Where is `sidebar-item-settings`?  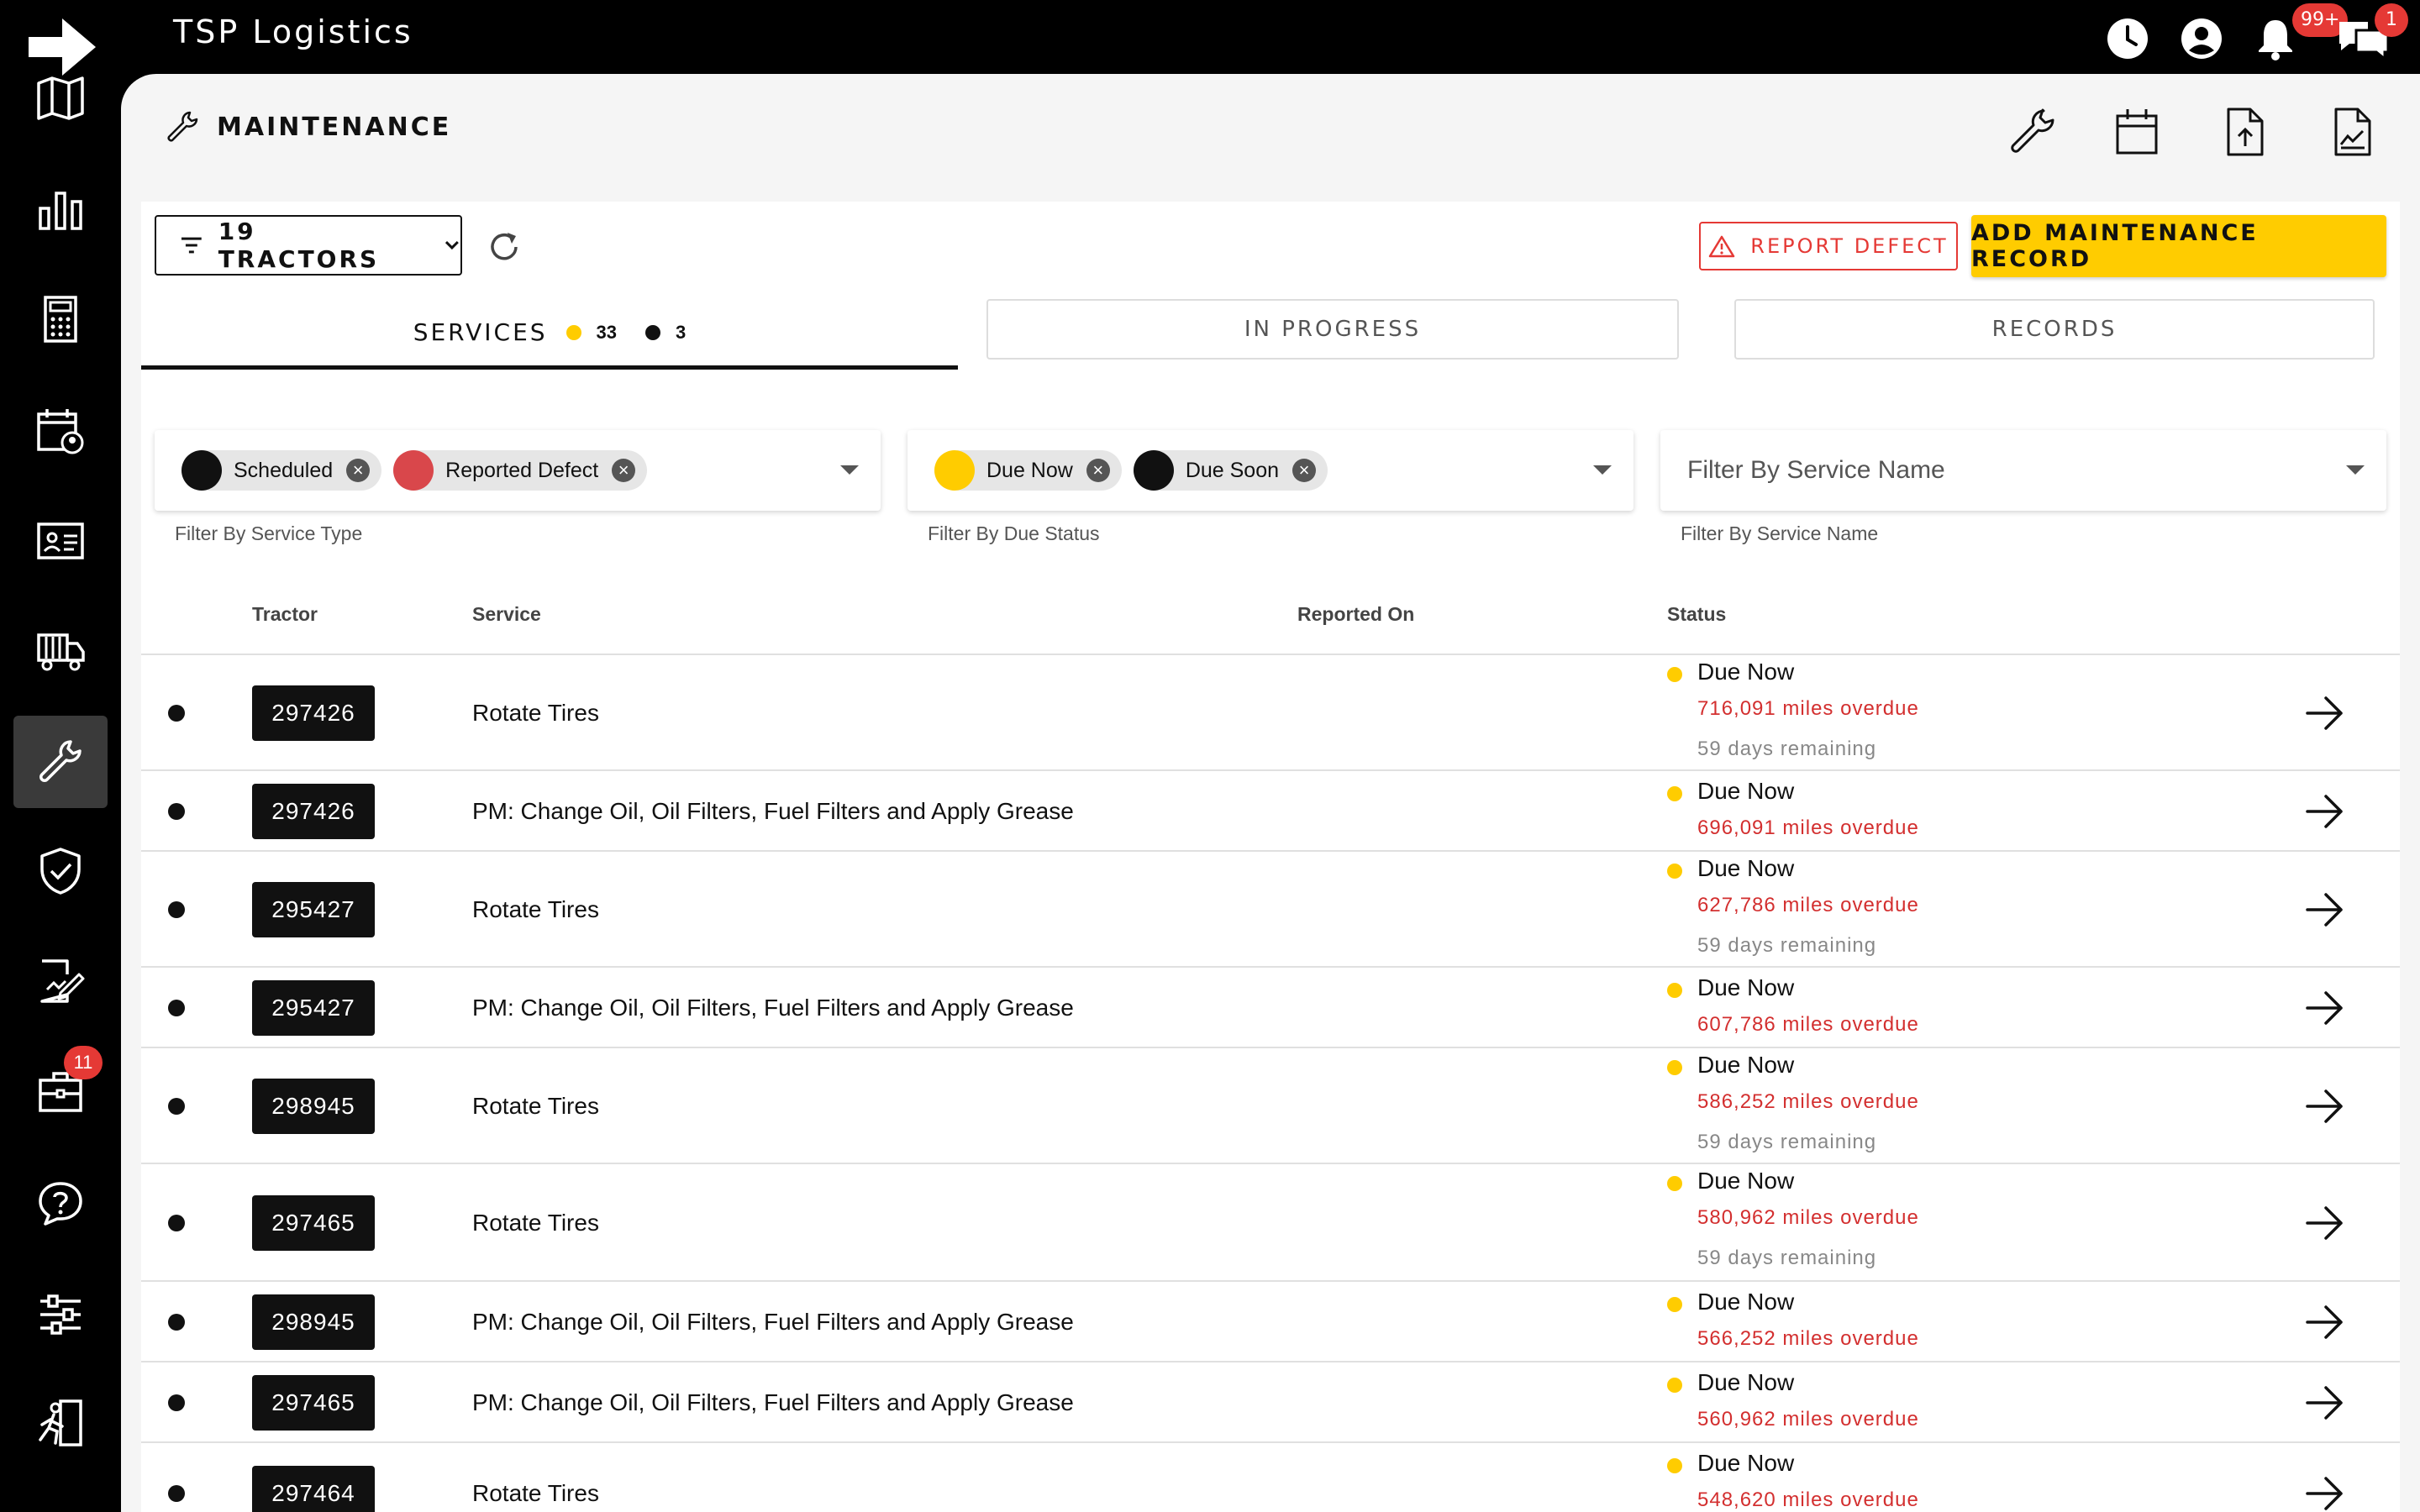
sidebar-item-settings is located at coordinates (60, 1314).